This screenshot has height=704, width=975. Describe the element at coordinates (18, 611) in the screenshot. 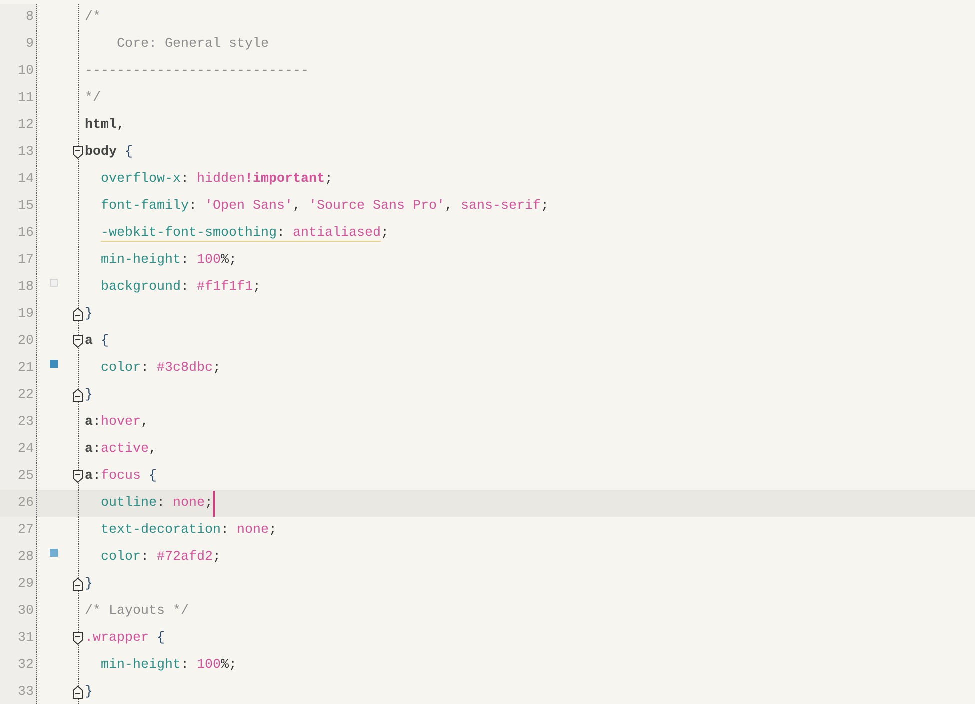

I see `line-number: 30` at that location.